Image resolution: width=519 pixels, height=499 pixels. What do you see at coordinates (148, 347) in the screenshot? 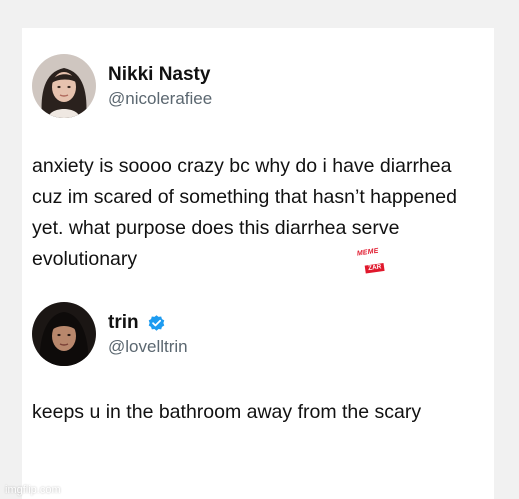
I see `user-handle: @lovelltrin` at bounding box center [148, 347].